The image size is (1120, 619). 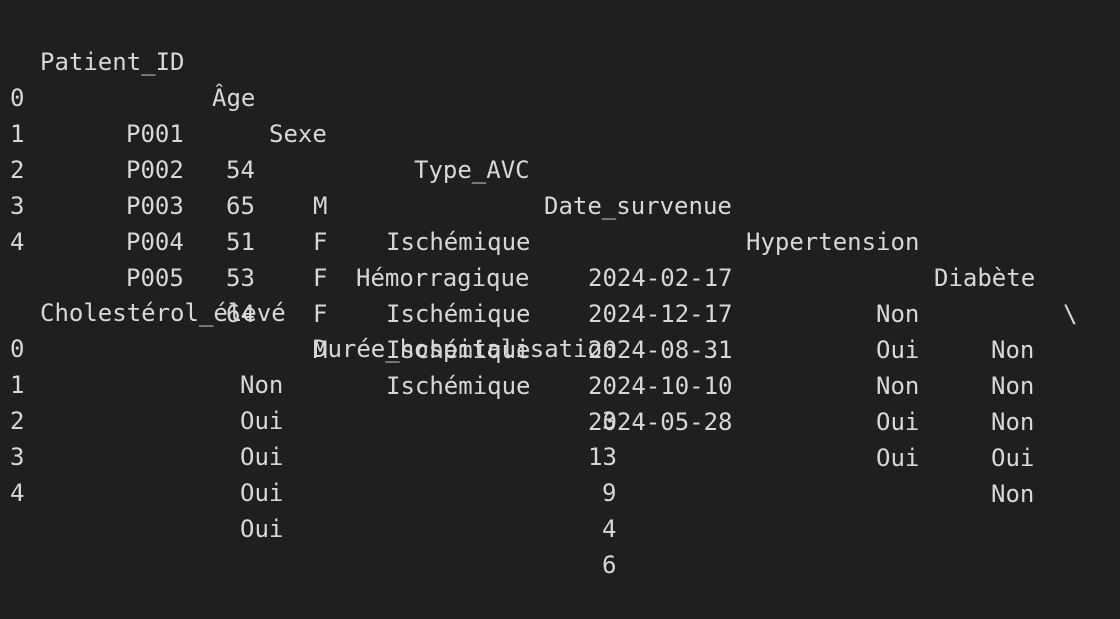 I want to click on cell-duree-hospitalisation: 9, so click(x=609, y=493).